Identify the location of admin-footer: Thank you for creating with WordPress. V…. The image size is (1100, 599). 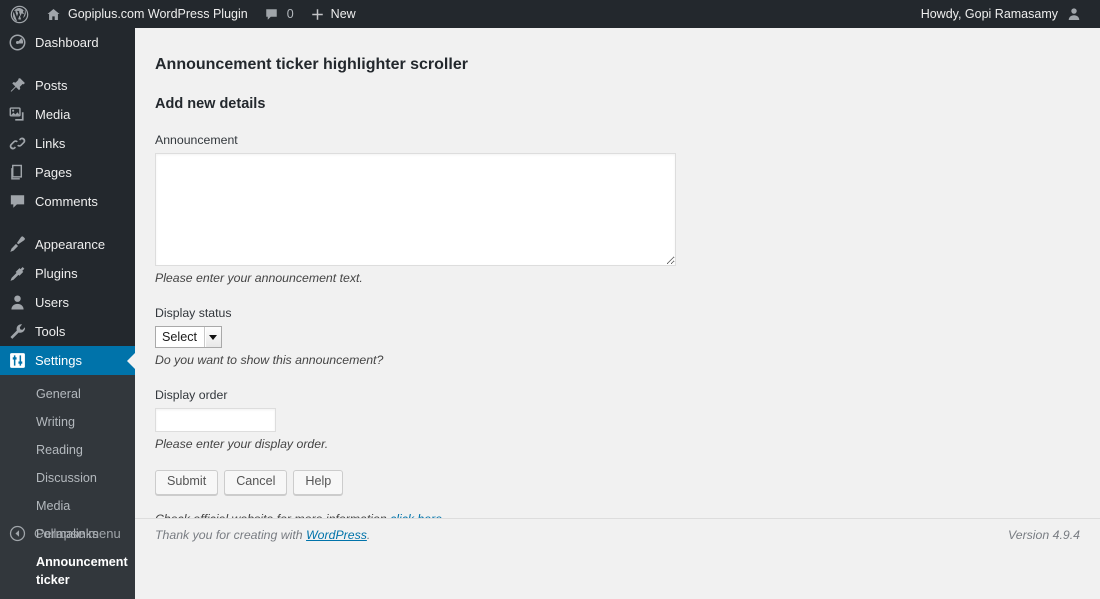
(617, 534).